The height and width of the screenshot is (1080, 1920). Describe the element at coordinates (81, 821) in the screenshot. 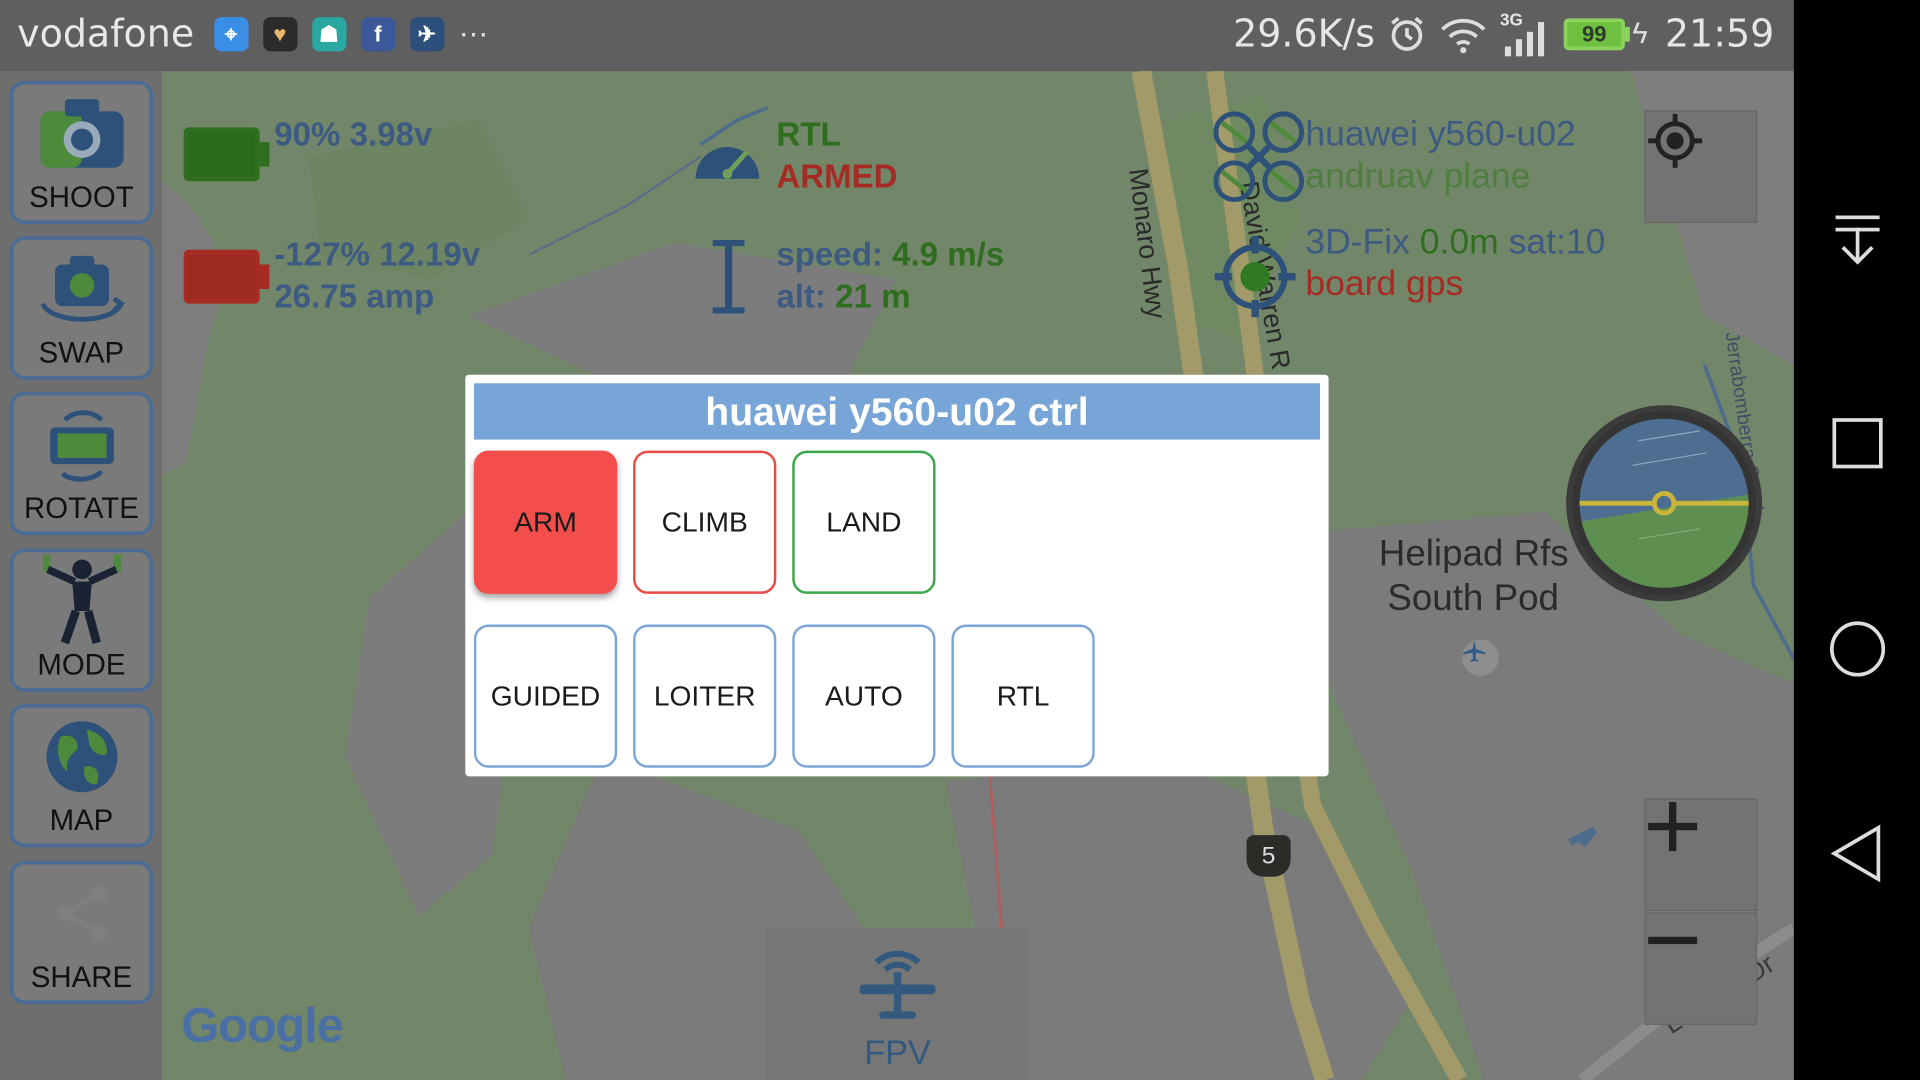

I see `map-label: MAP` at that location.